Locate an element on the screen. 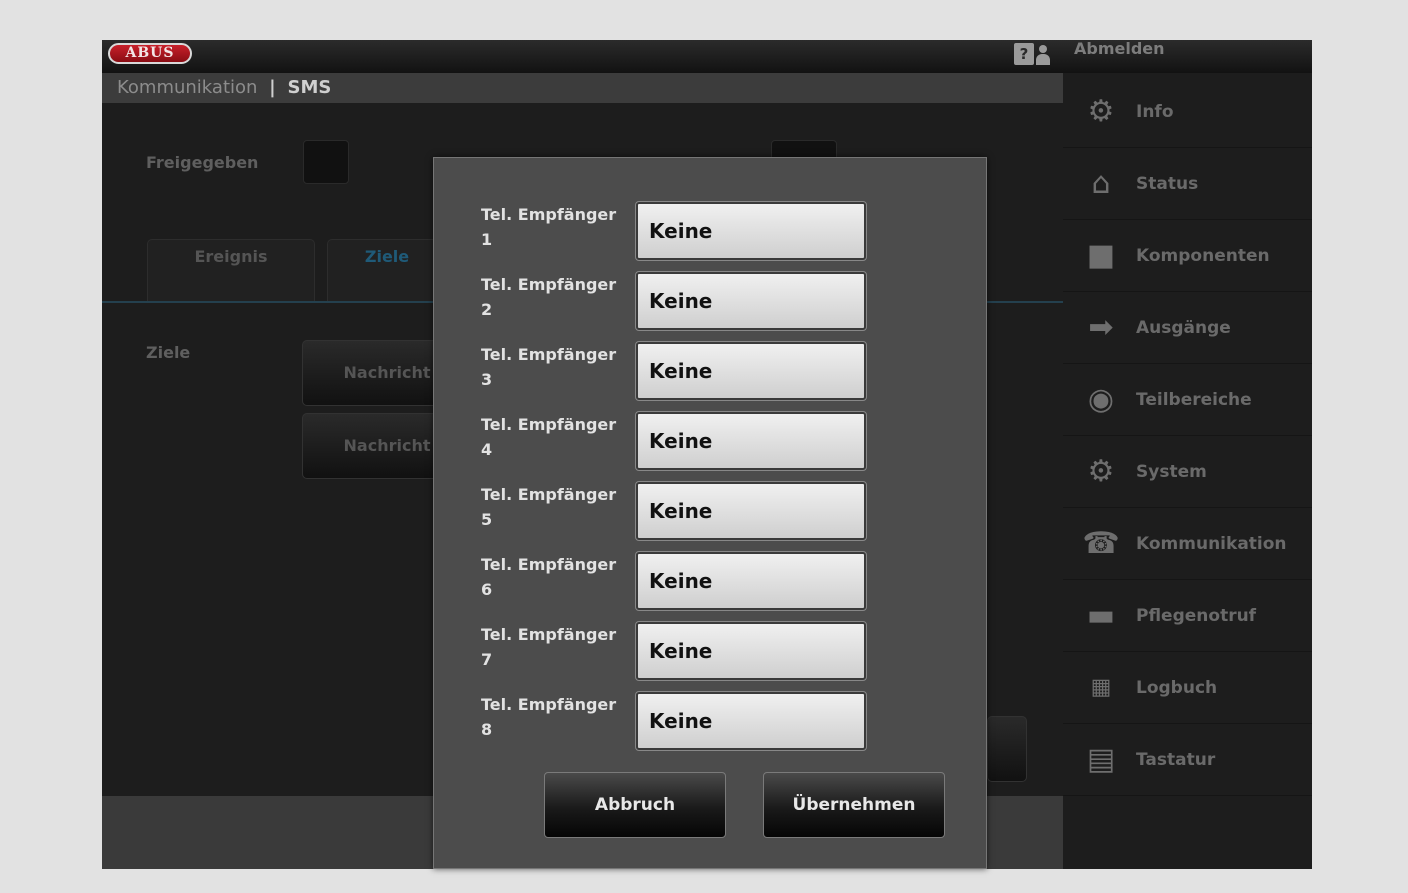 The image size is (1408, 893). recipient-row-2: Tel. Empfänger 2 Keine is located at coordinates (676, 301).